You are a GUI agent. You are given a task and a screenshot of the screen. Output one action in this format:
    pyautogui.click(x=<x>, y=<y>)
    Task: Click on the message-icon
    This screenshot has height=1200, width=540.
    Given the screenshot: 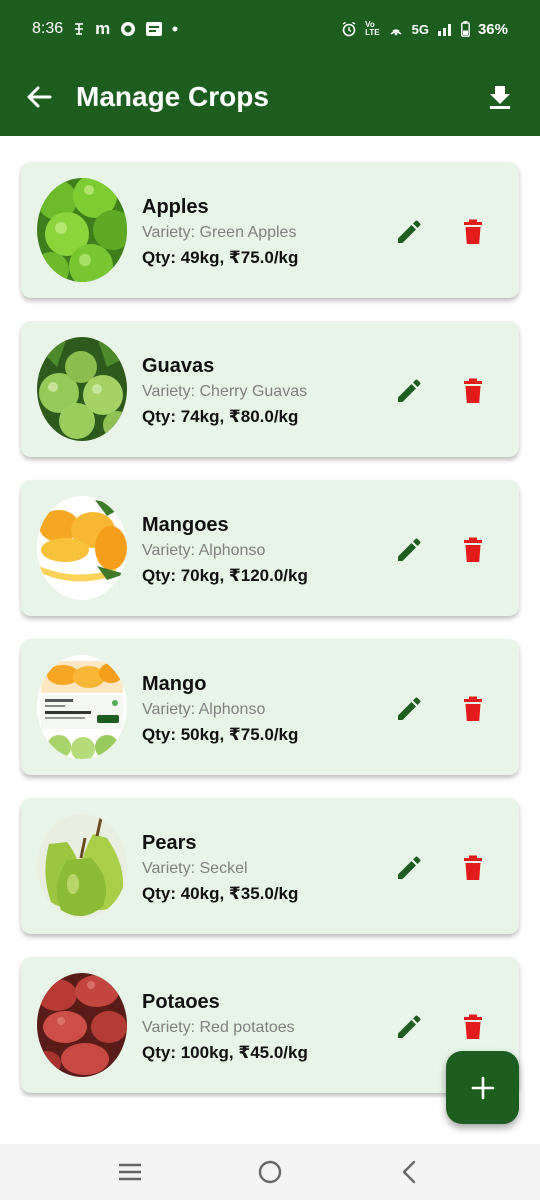 What is the action you would take?
    pyautogui.click(x=154, y=29)
    